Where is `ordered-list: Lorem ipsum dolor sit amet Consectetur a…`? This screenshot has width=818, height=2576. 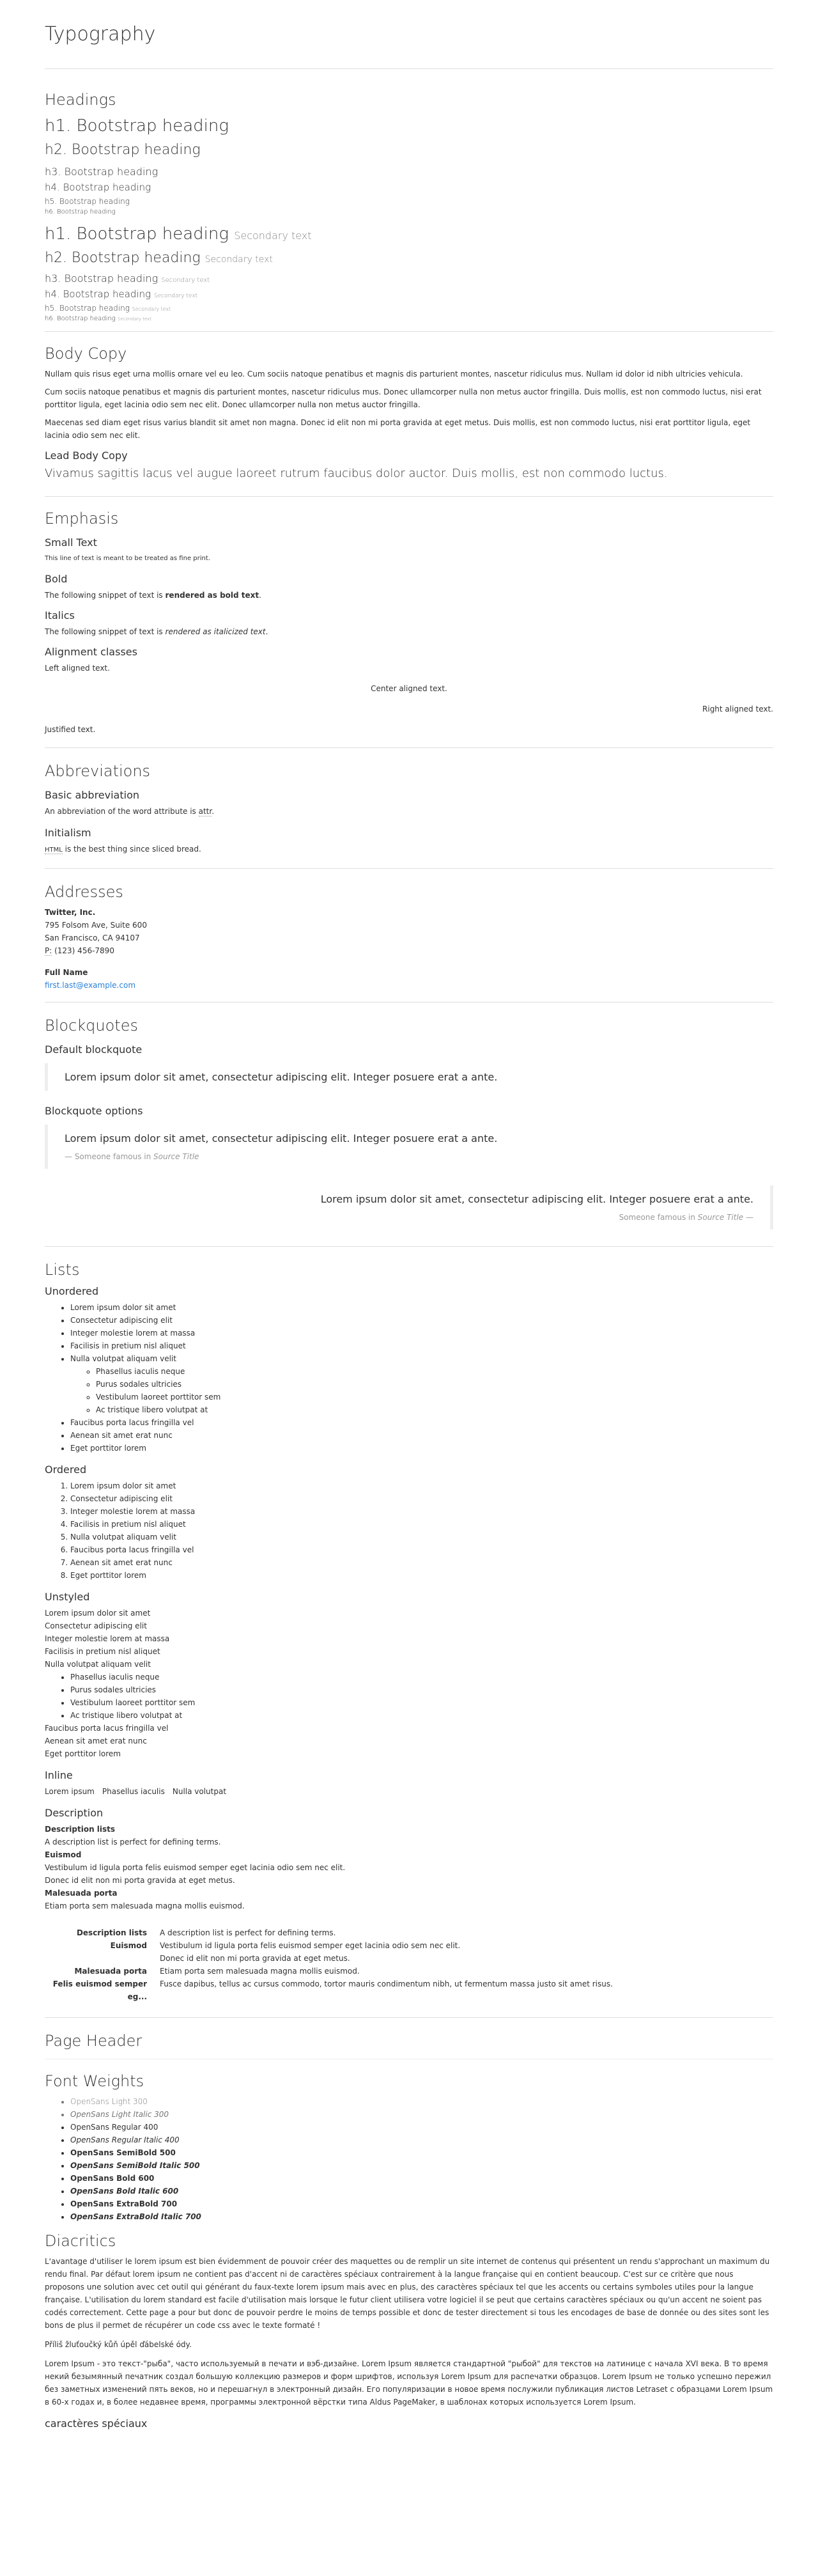
ordered-list: Lorem ipsum dolor sit amet Consectetur a… is located at coordinates (409, 1530).